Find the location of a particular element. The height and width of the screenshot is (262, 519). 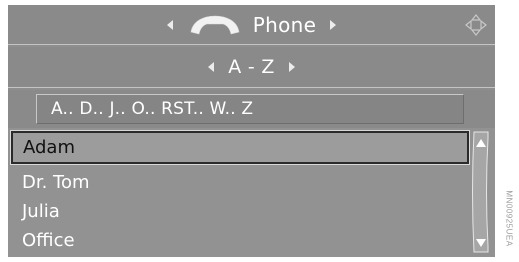

sort-order-selector: A - Z is located at coordinates (251, 67).